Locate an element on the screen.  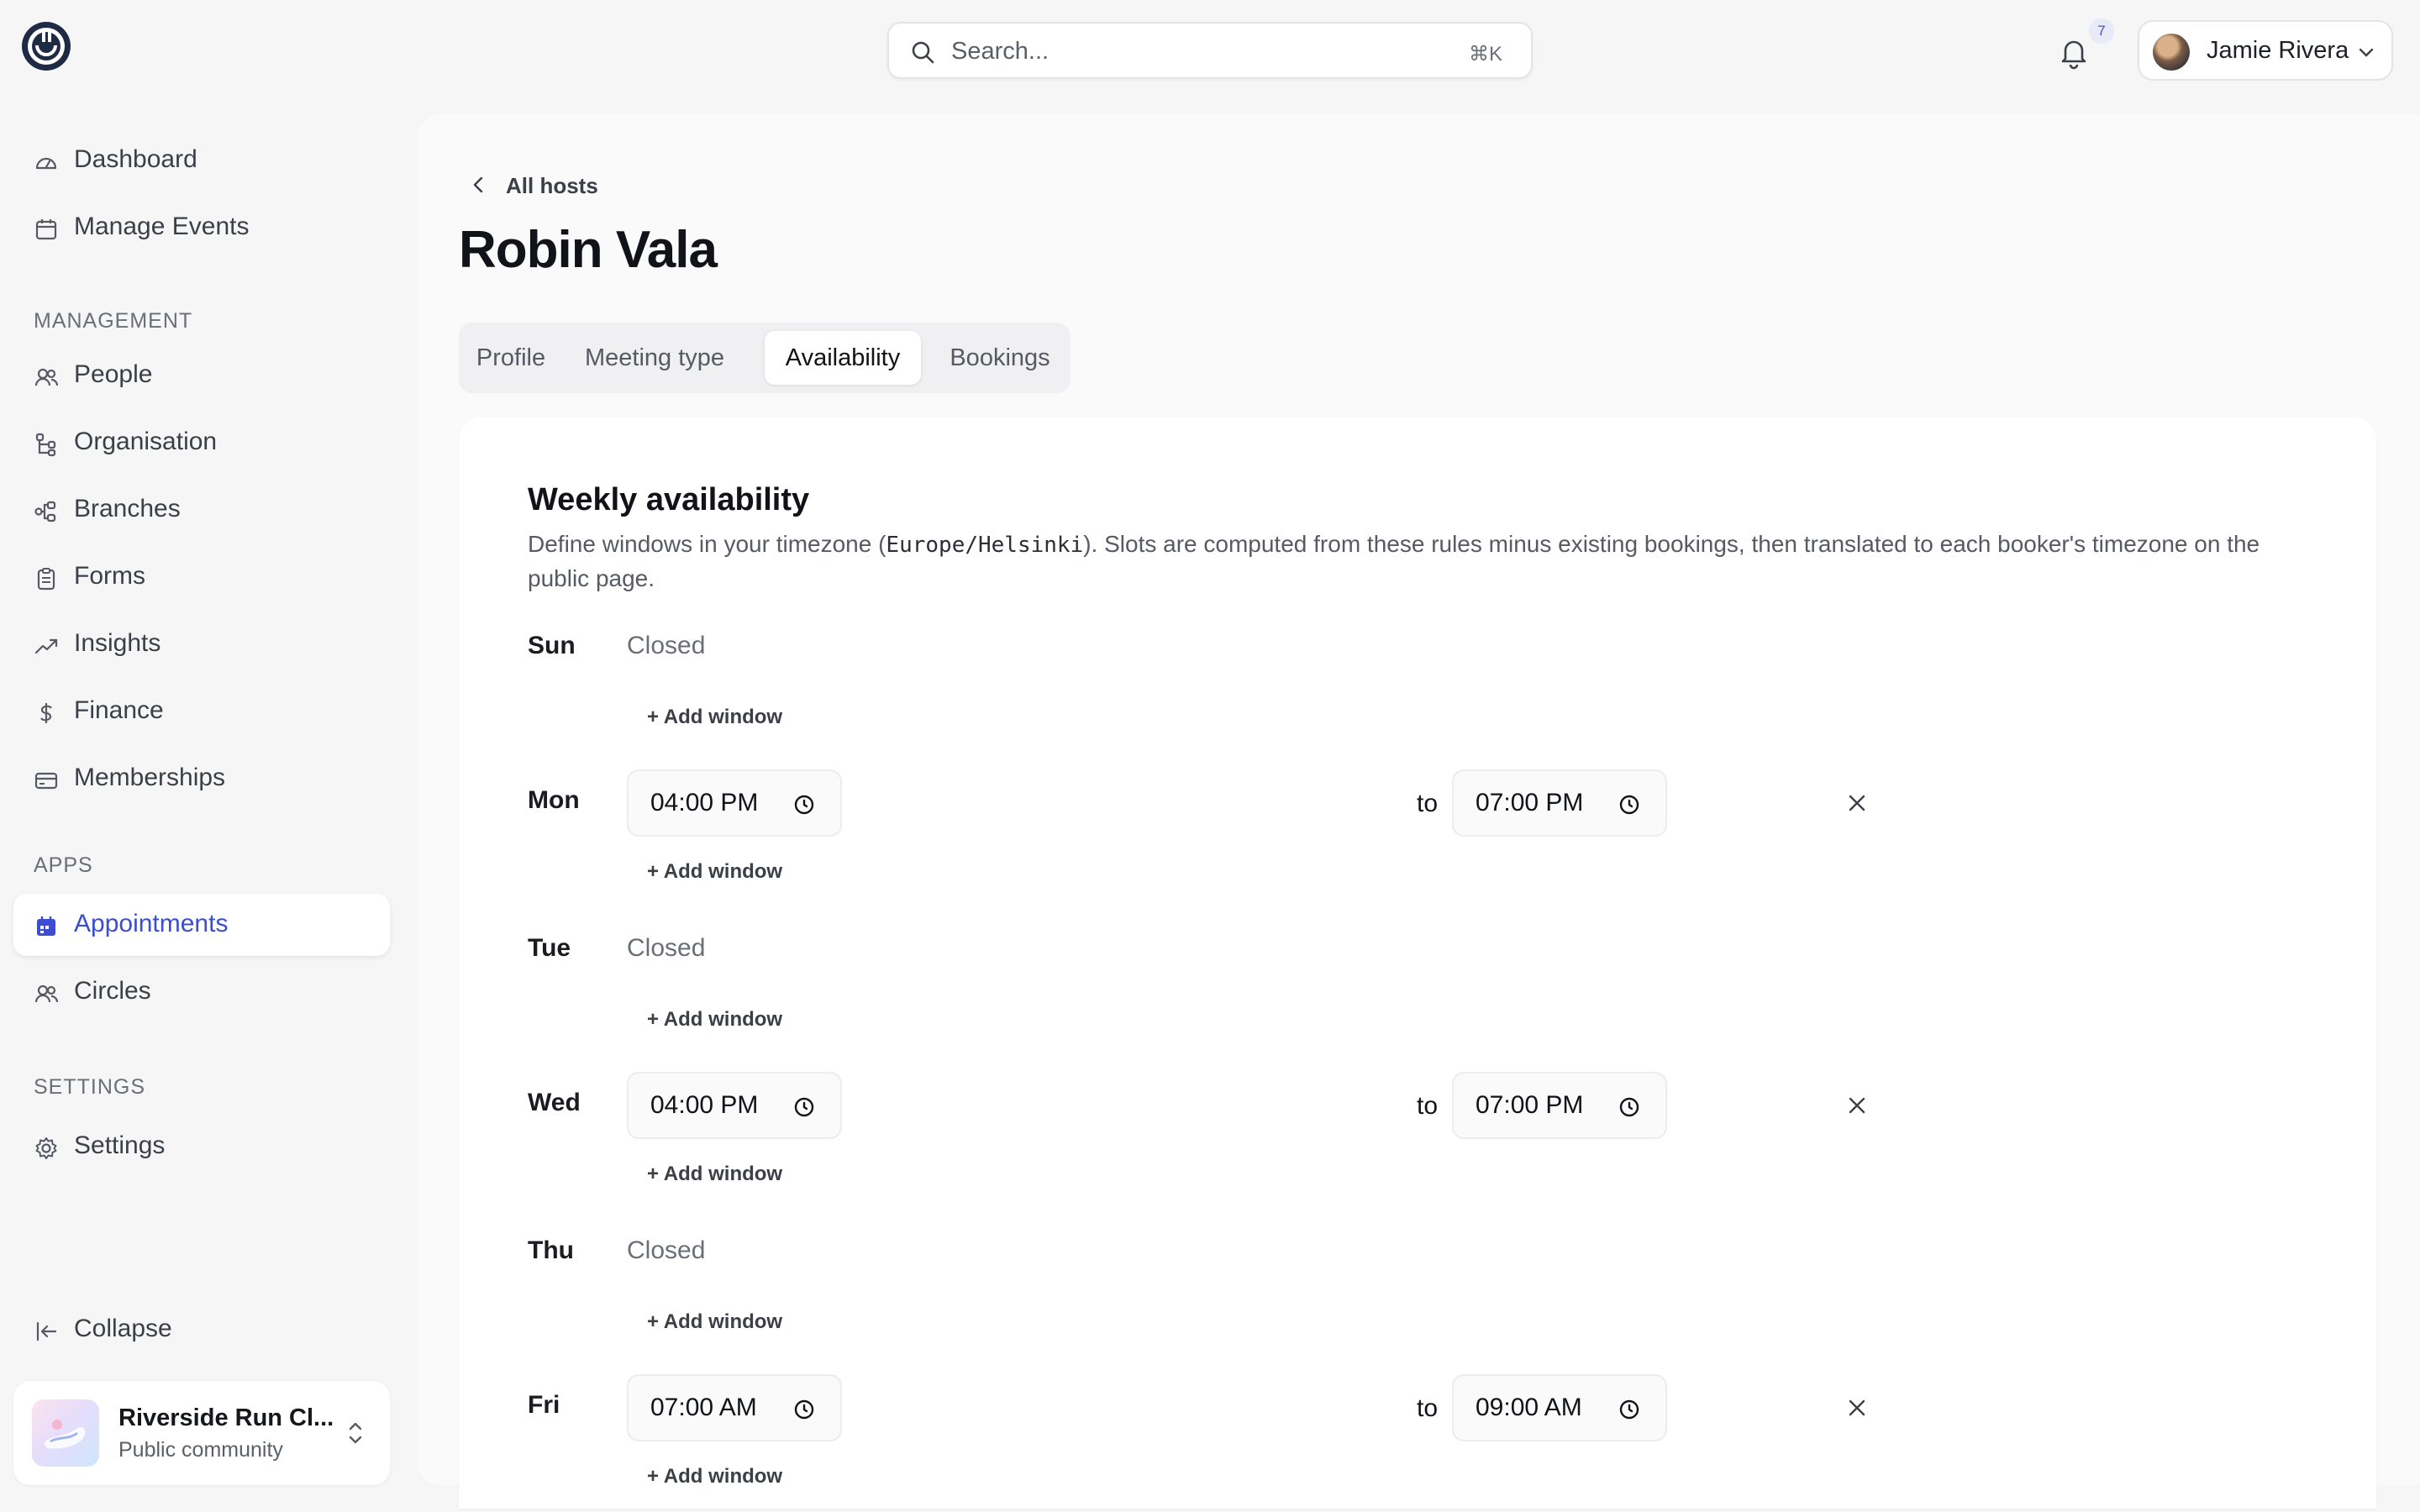
sidebar-item-label: Appointments is located at coordinates (151, 923).